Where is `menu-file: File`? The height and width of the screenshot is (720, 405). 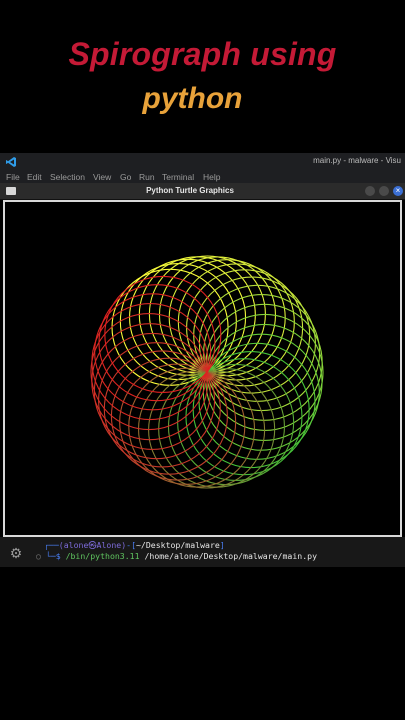 menu-file: File is located at coordinates (13, 177).